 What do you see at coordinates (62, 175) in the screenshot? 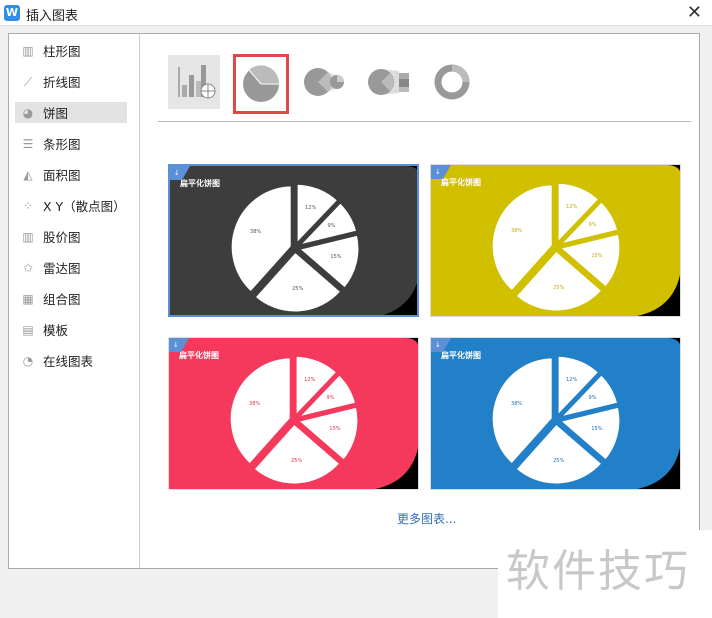
I see `sidebar-item-label: 面积图` at bounding box center [62, 175].